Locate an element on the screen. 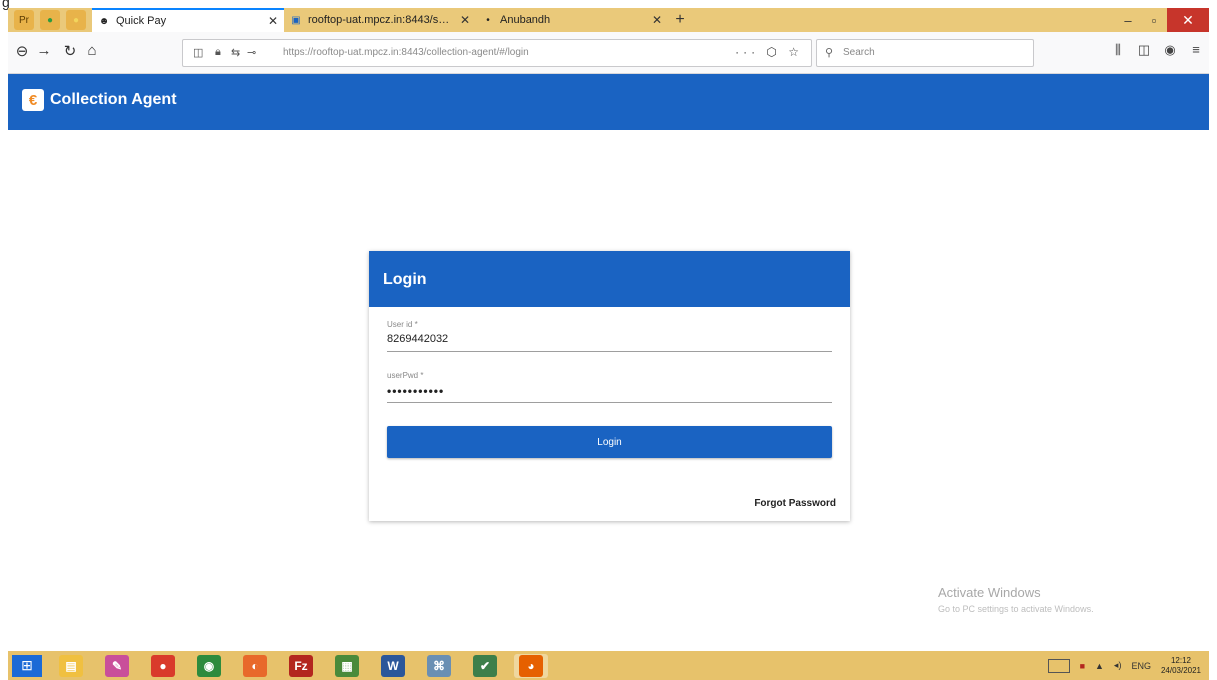  paint-icon: ✎ is located at coordinates (117, 665).